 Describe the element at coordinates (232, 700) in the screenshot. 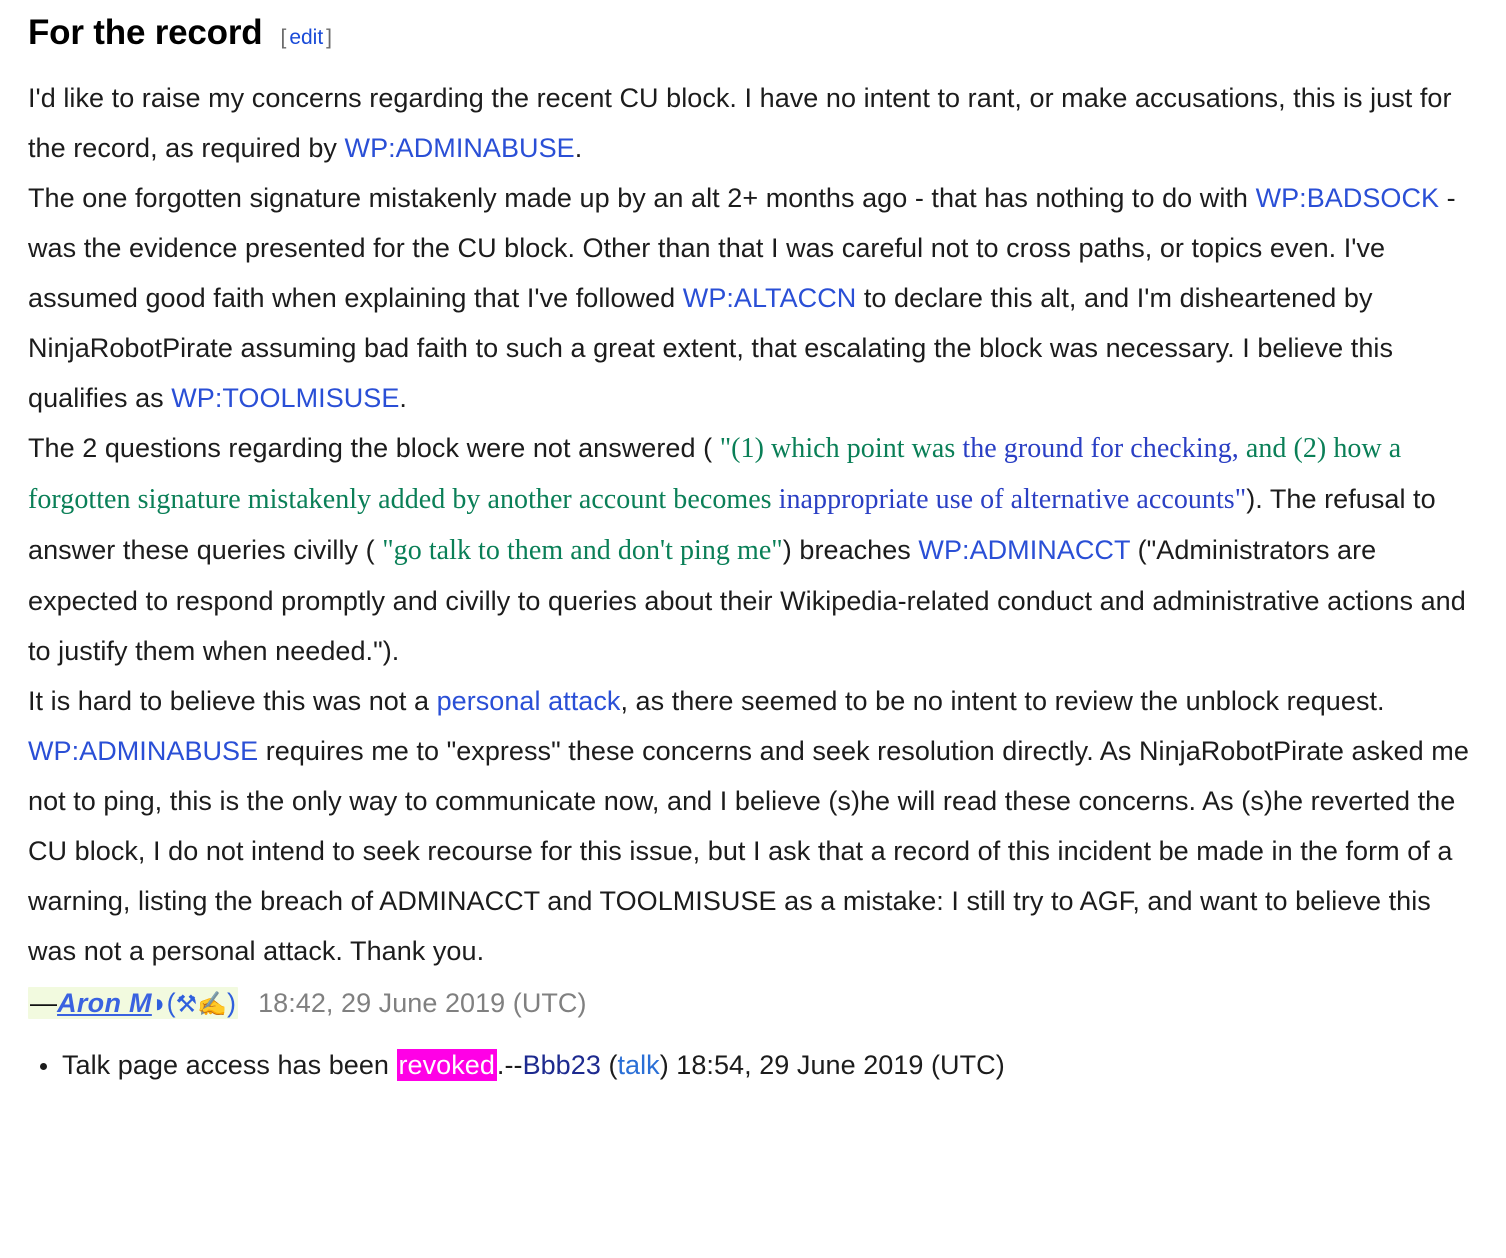

I see `p4-text-1: It is hard to believe this was not a` at that location.